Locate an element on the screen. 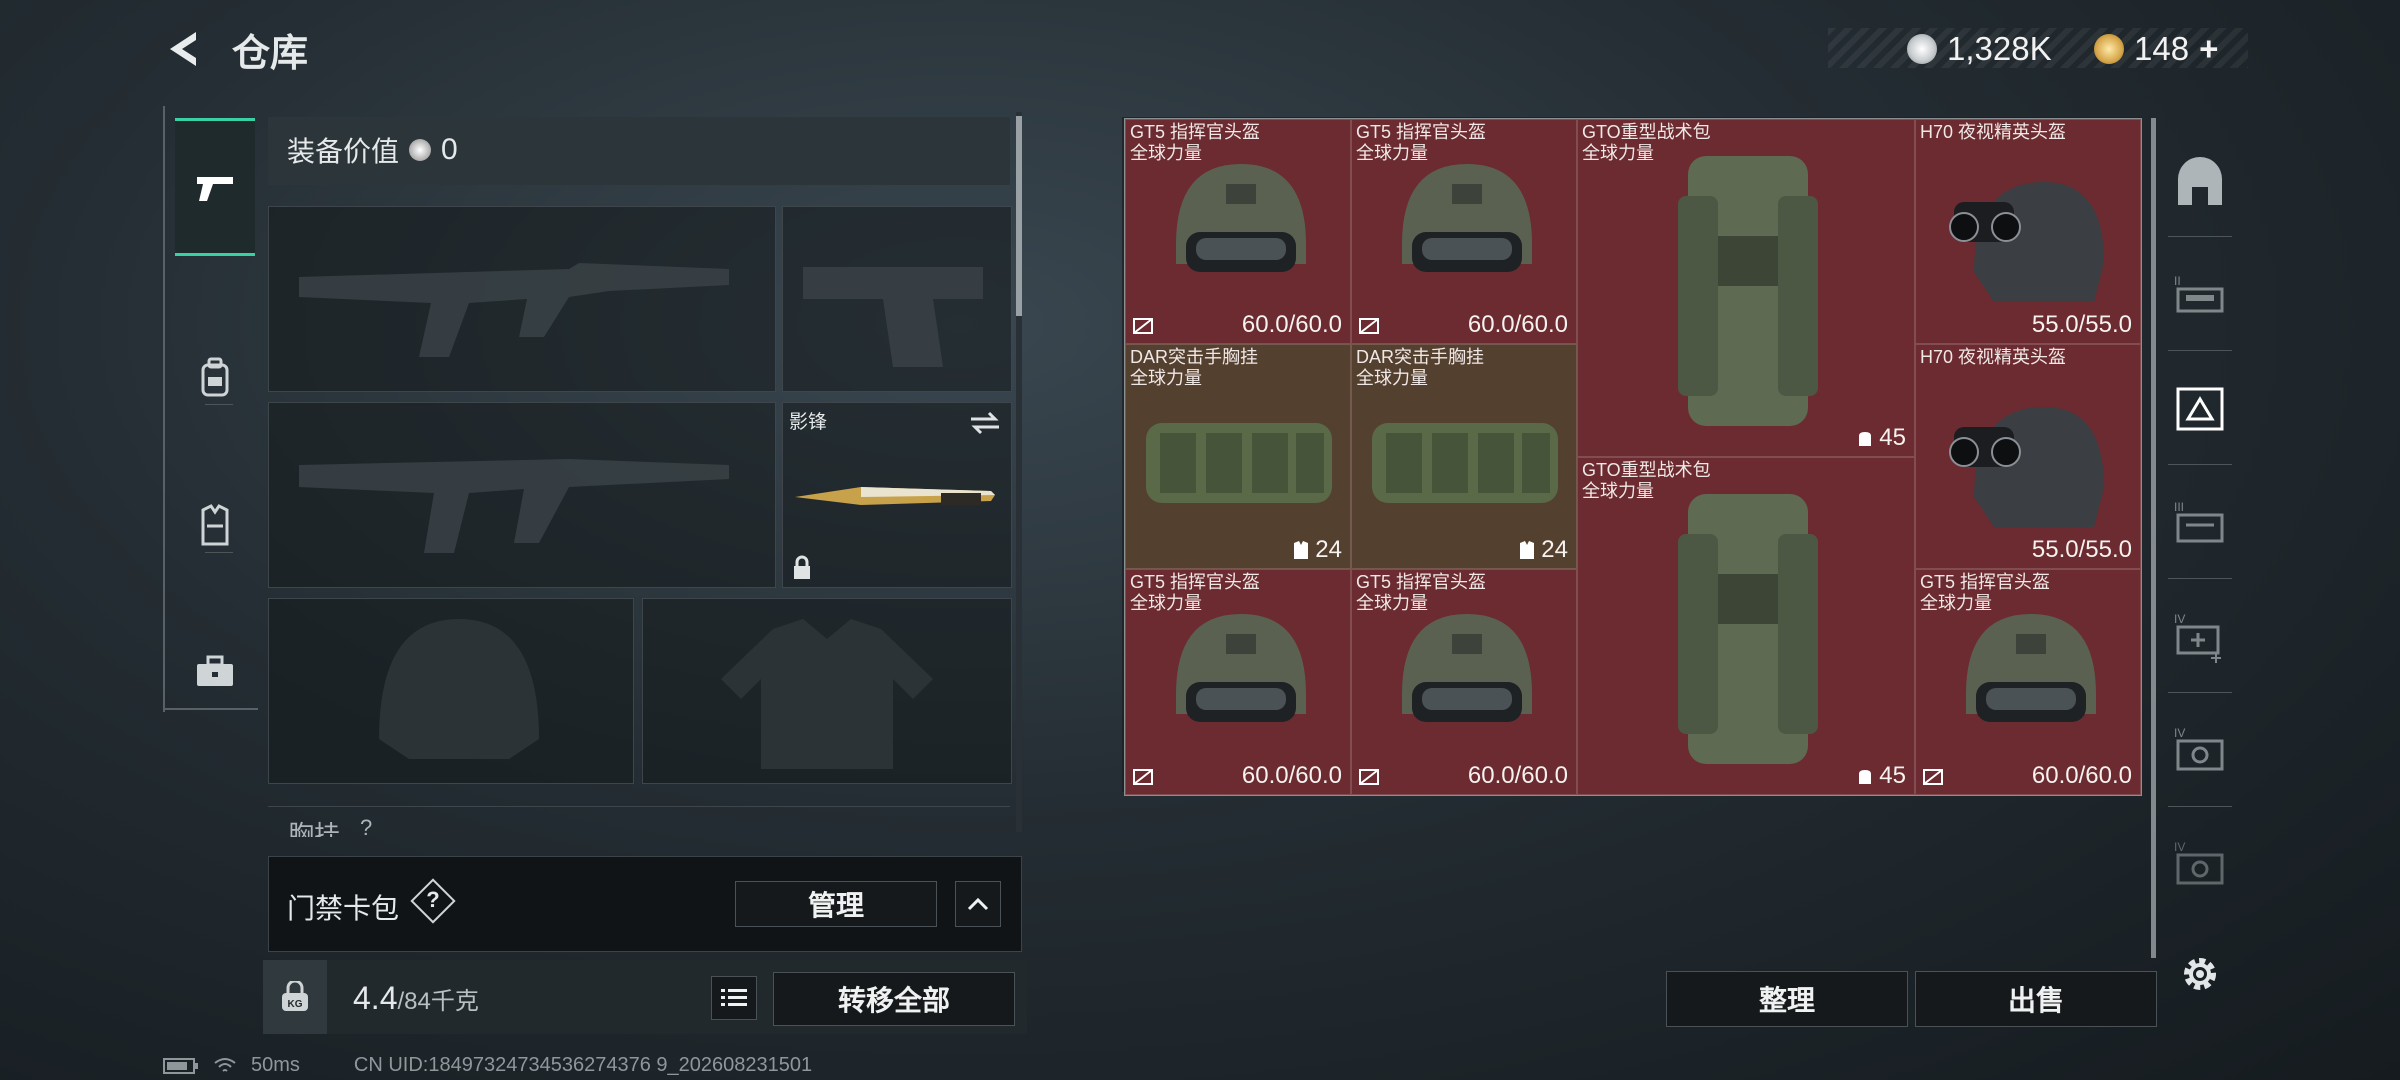  weight-icon-box: KG is located at coordinates (295, 997).